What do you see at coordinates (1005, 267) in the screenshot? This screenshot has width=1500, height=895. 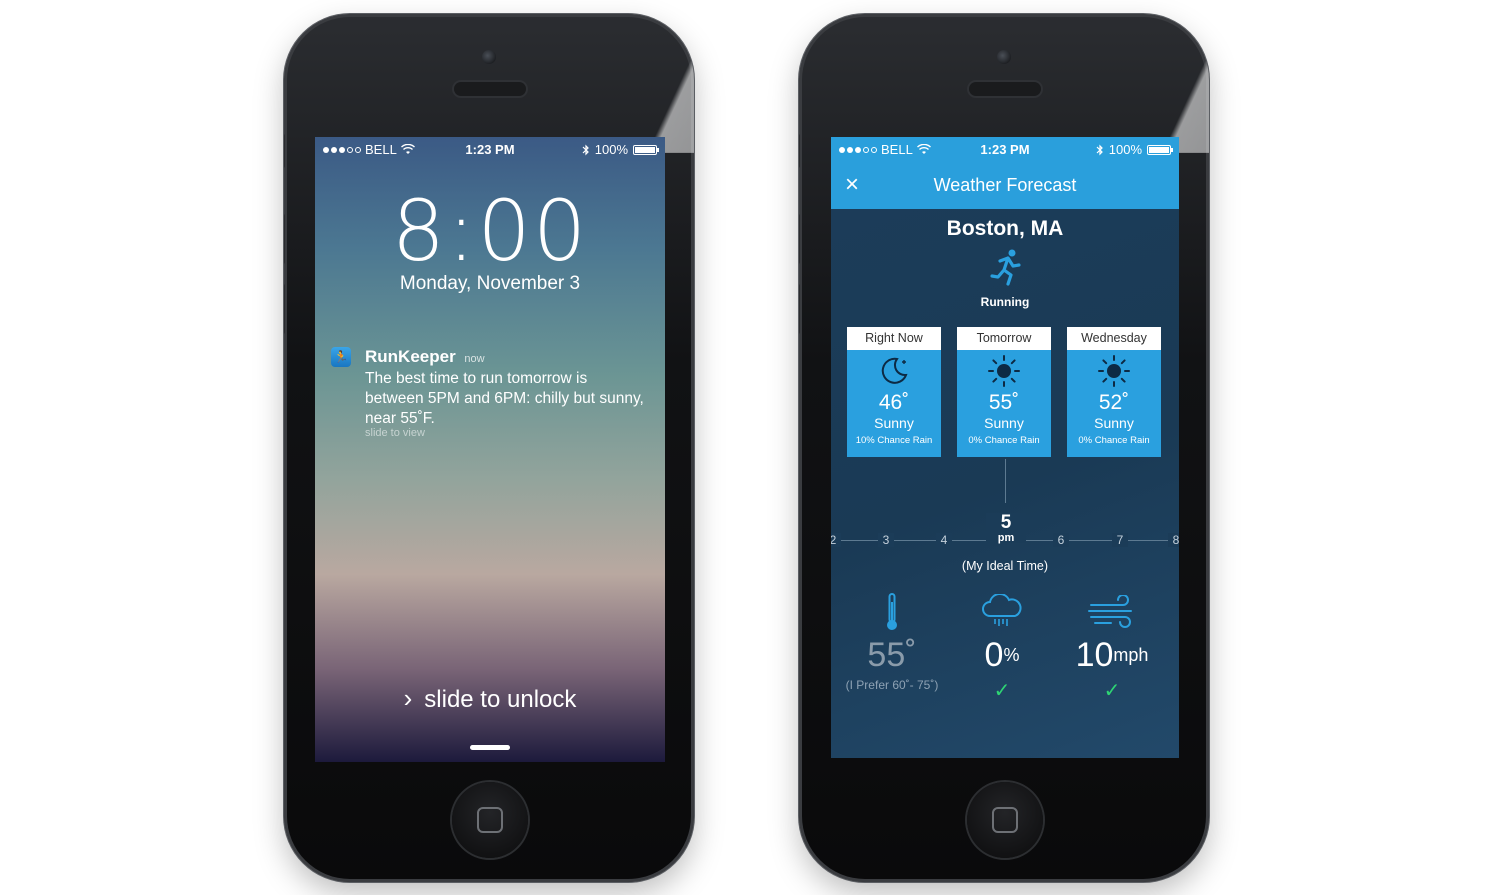 I see `running-icon` at bounding box center [1005, 267].